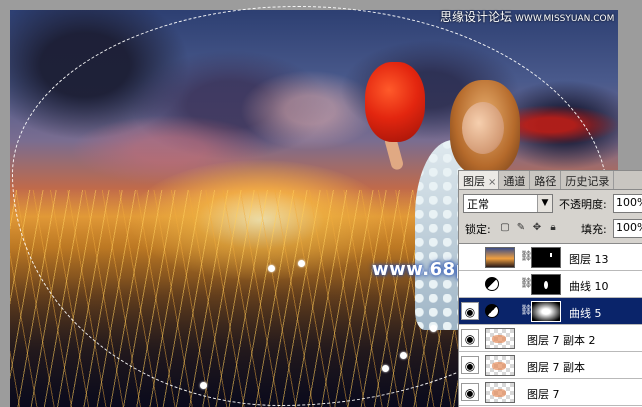  I want to click on tab-history: 历史记录, so click(588, 180).